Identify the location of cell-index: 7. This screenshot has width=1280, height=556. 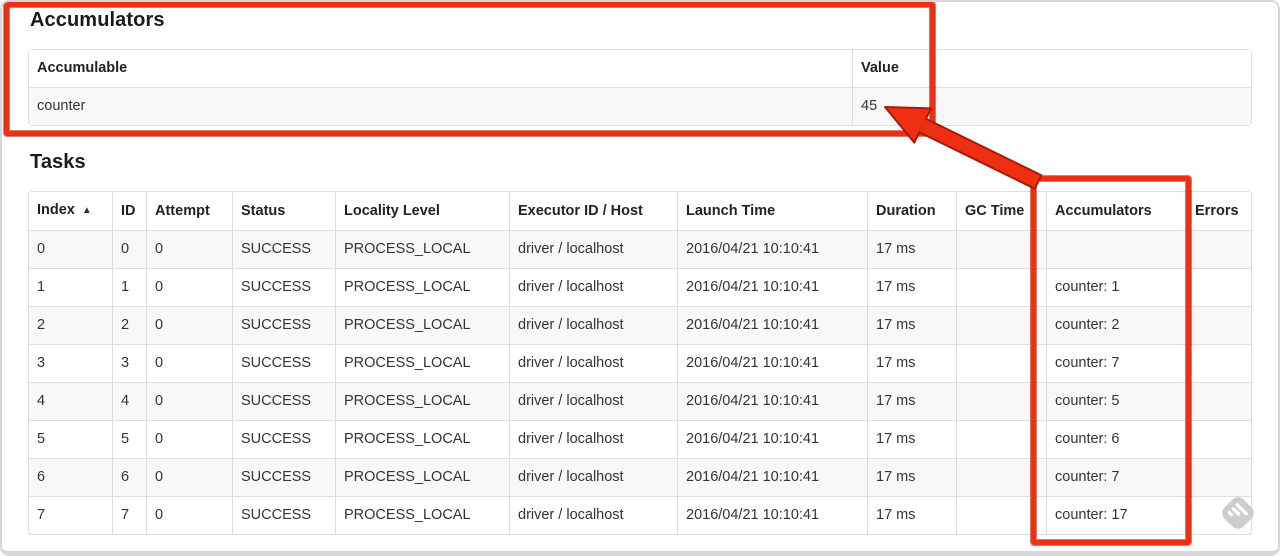
(70, 515).